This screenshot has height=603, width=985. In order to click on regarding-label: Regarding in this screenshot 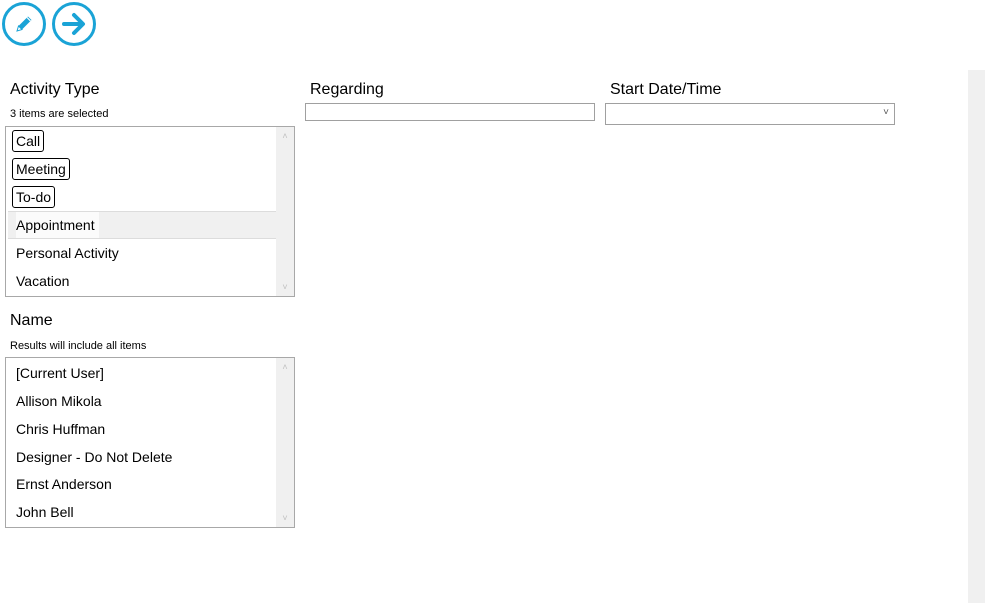, I will do `click(347, 89)`.